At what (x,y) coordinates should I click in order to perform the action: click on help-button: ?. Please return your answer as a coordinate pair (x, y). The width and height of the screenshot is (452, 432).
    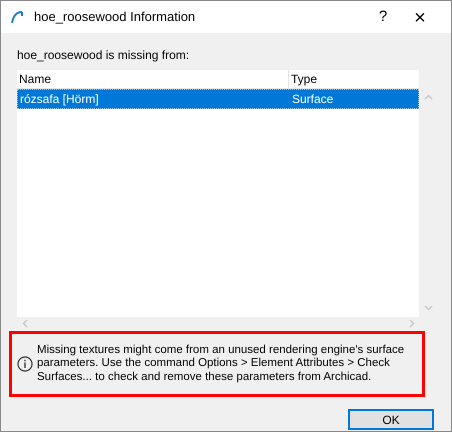
    Looking at the image, I should click on (383, 17).